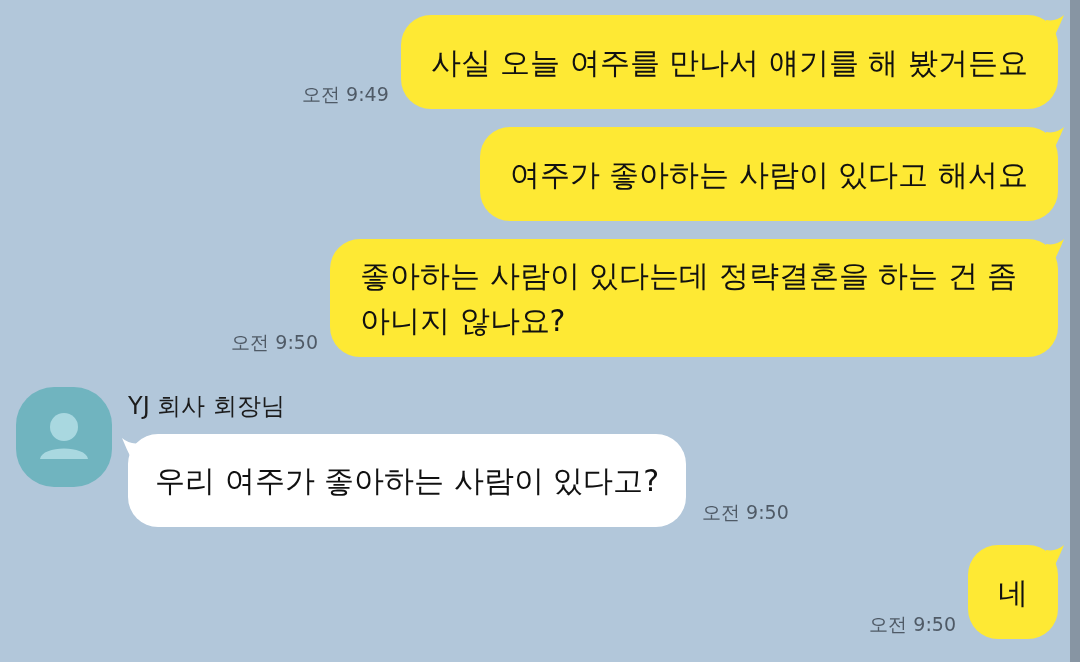  What do you see at coordinates (407, 480) in the screenshot?
I see `message-bubble: 우리 여주가 좋아하는 사람이 있다고?` at bounding box center [407, 480].